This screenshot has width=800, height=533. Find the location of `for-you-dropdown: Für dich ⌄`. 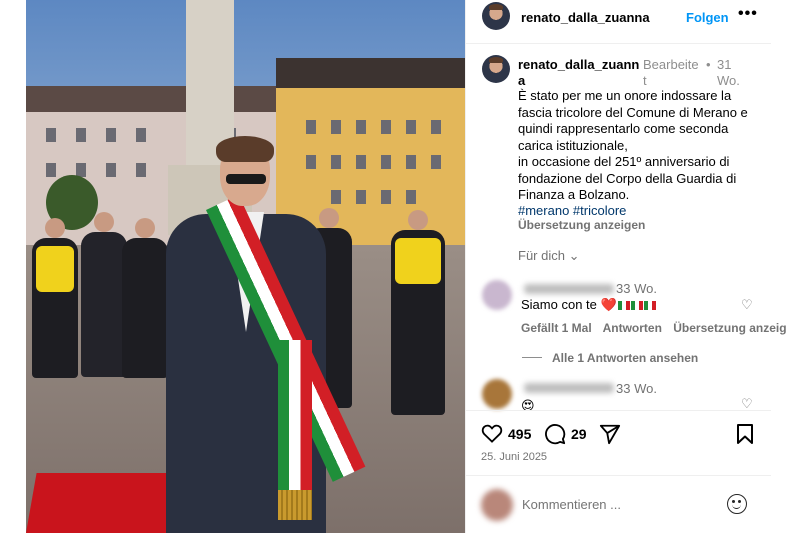

for-you-dropdown: Für dich ⌄ is located at coordinates (548, 256).